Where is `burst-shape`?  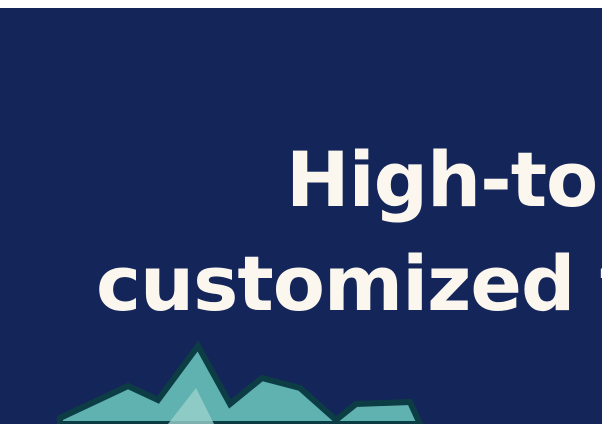
burst-shape is located at coordinates (240, 382).